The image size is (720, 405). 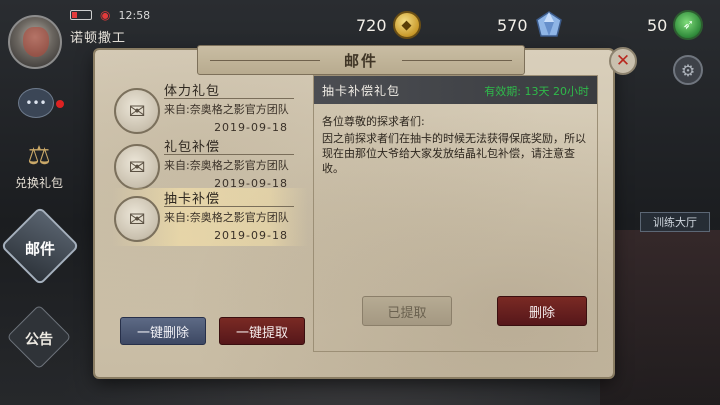 I want to click on player-avatar, so click(x=35, y=42).